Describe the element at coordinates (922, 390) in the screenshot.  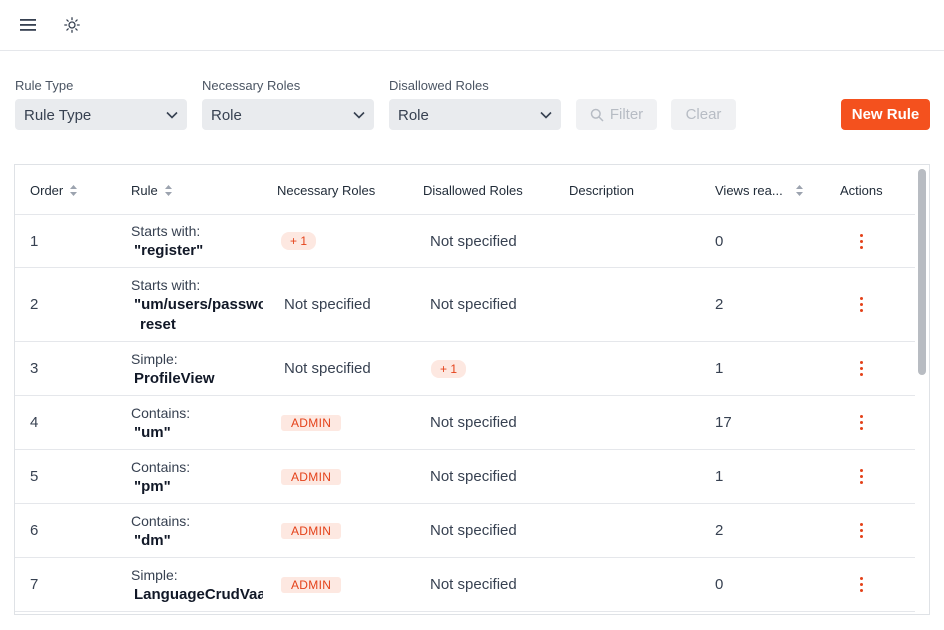
I see `grid-scrollbar` at that location.